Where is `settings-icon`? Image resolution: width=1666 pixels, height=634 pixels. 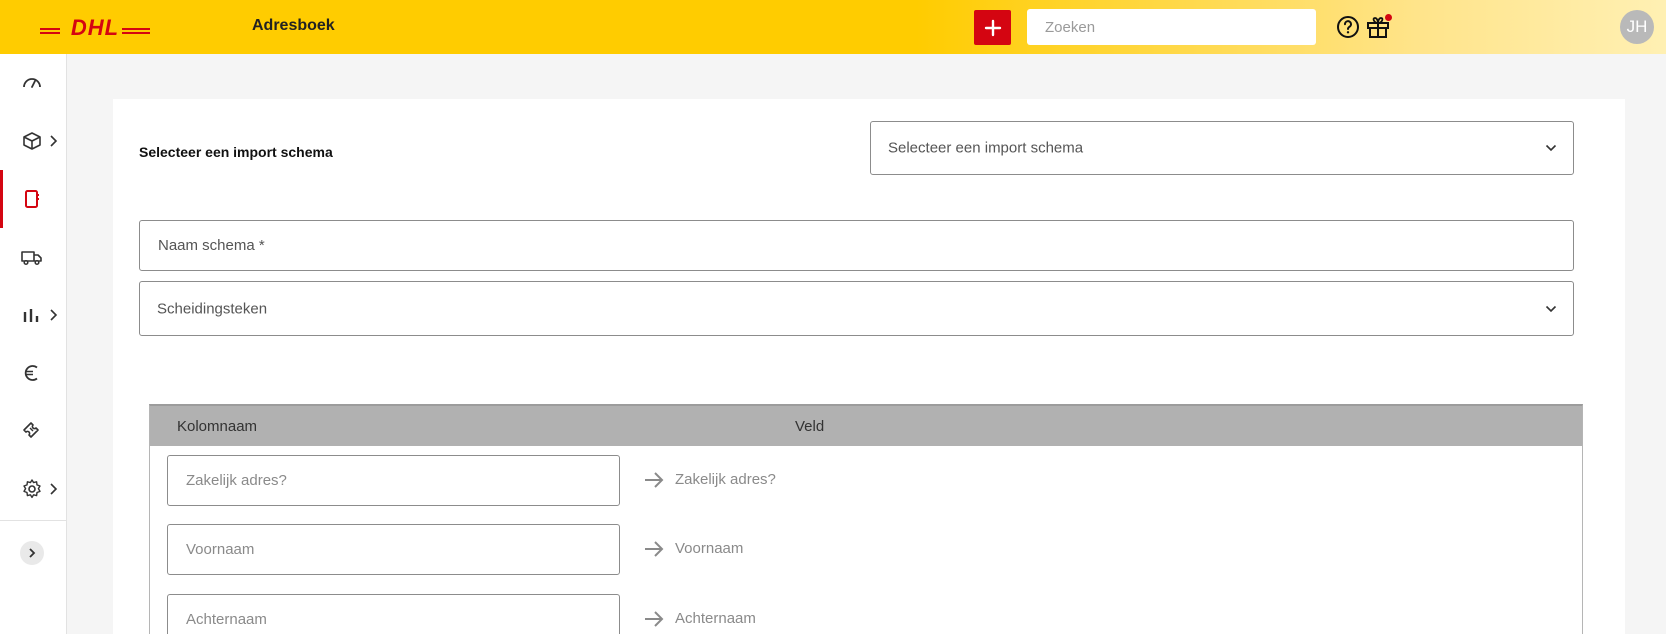
settings-icon is located at coordinates (32, 489).